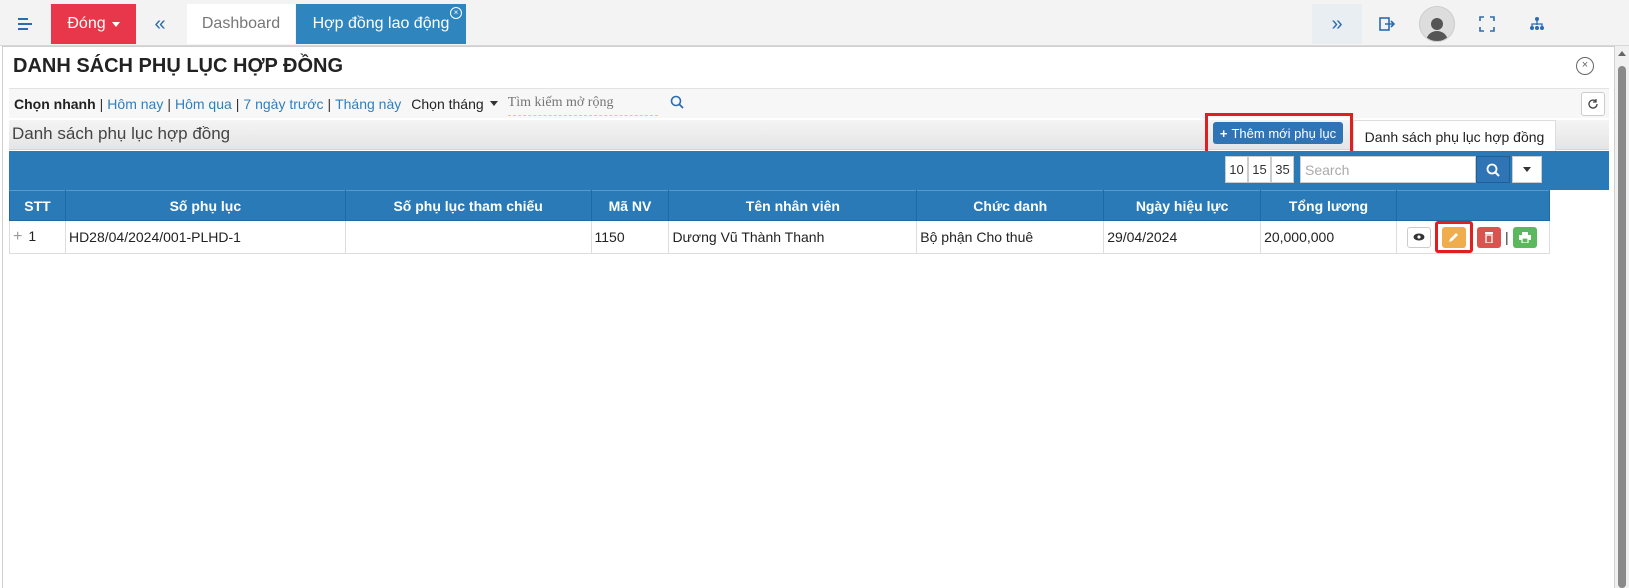 This screenshot has width=1629, height=588. What do you see at coordinates (205, 205) in the screenshot?
I see `col-so-phu-luc: Số phụ lục` at bounding box center [205, 205].